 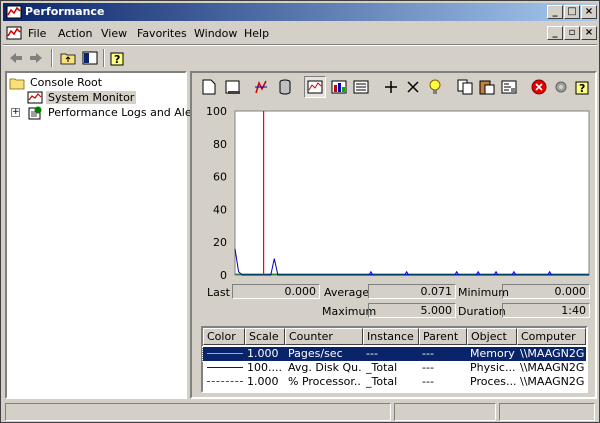 I want to click on y-axis: 100 80 60 40 20 0, so click(x=216, y=193).